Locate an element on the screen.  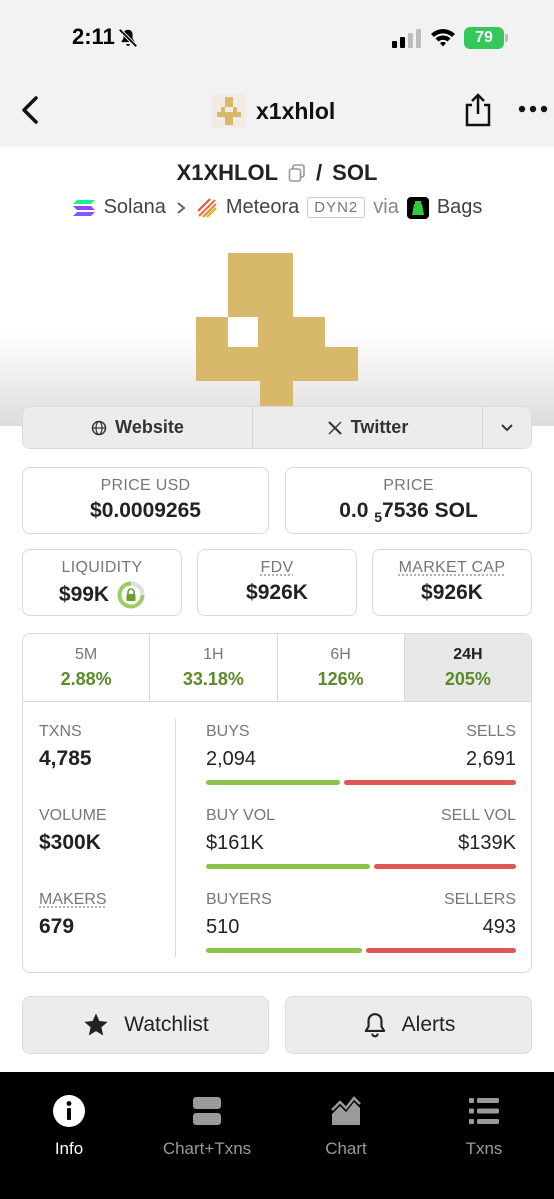
market-cap-box: MARKET CAP $926K is located at coordinates (452, 582).